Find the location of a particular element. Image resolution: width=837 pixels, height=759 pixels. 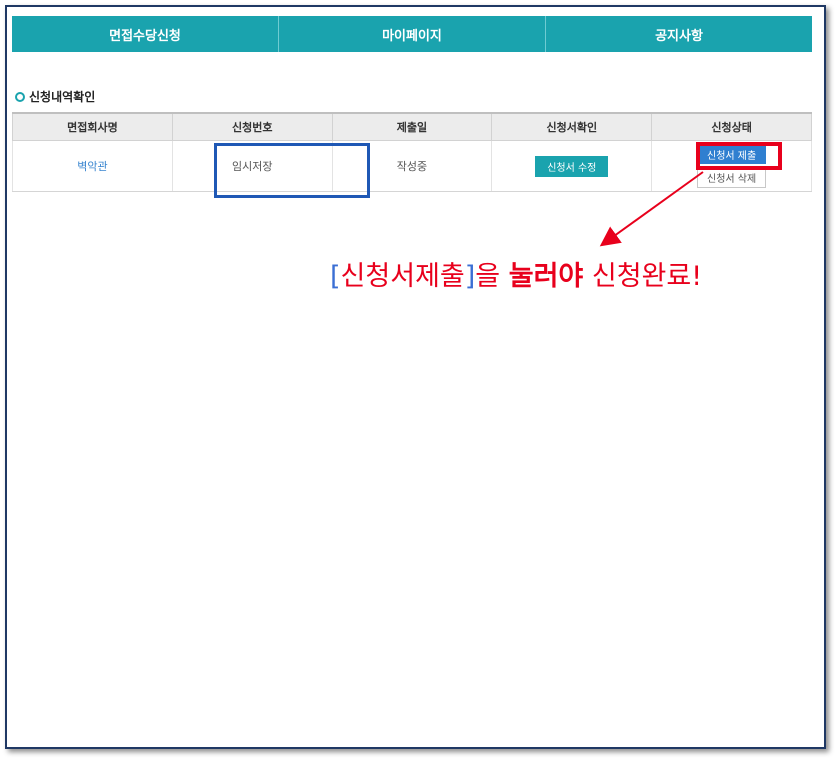

header-company: 면접회사명 is located at coordinates (92, 126).